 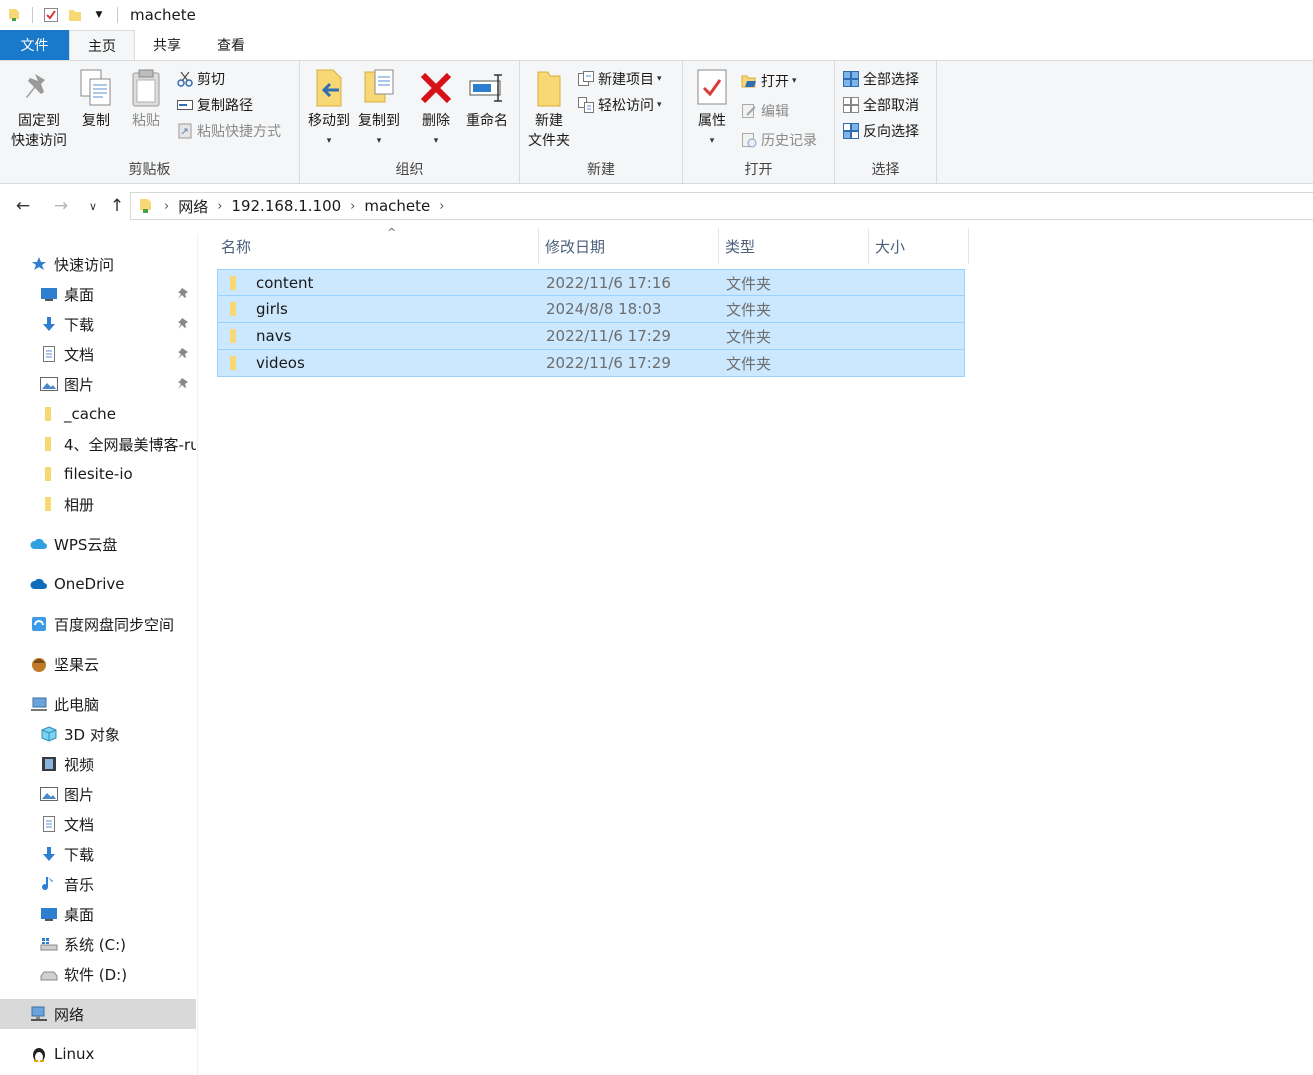 I want to click on sidebar-item-documents: 文档, so click(x=98, y=354).